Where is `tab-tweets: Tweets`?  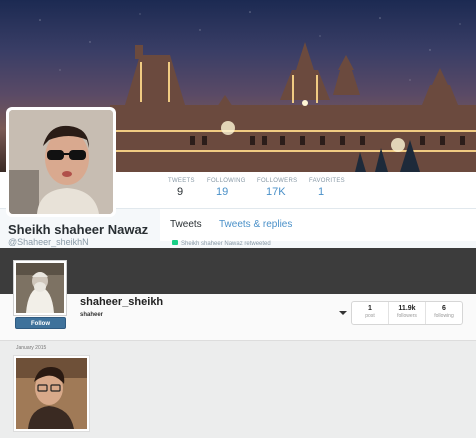
tab-tweets: Tweets is located at coordinates (186, 224).